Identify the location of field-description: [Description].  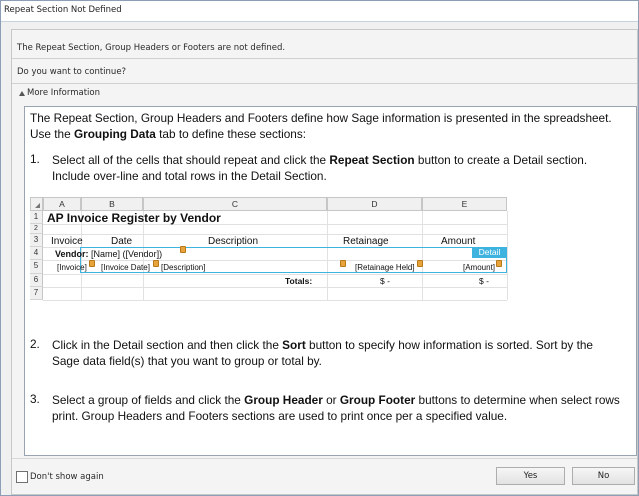
(183, 267).